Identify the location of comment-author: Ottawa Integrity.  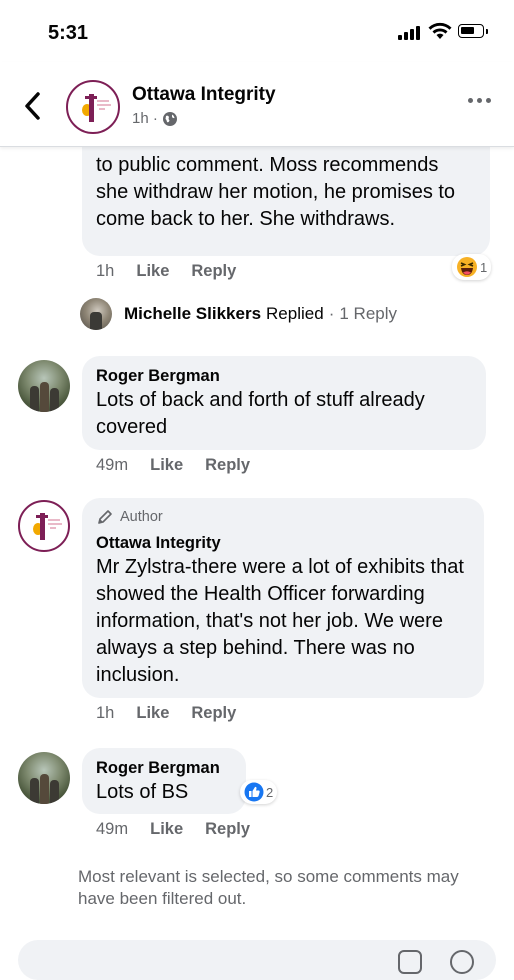
(283, 543).